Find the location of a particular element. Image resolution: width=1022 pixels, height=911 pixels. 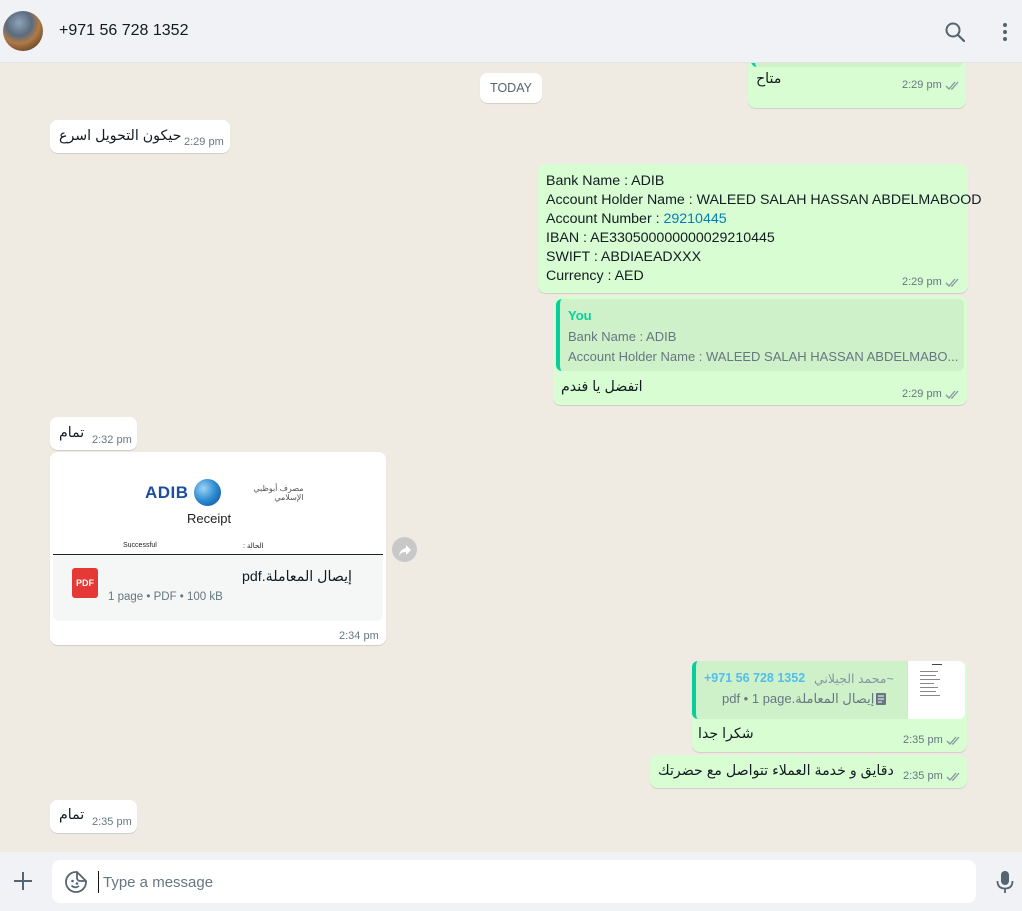

quote-author: You is located at coordinates (580, 315).